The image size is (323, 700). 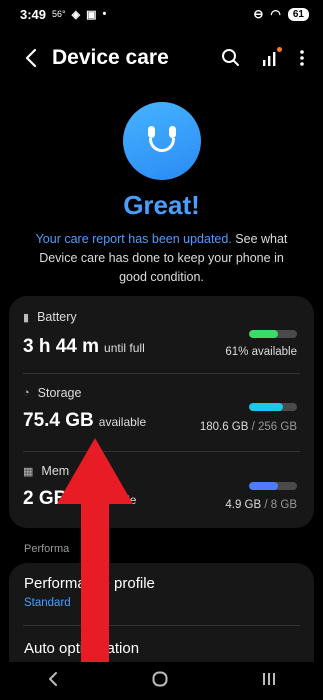 I want to click on divider, so click(x=161, y=625).